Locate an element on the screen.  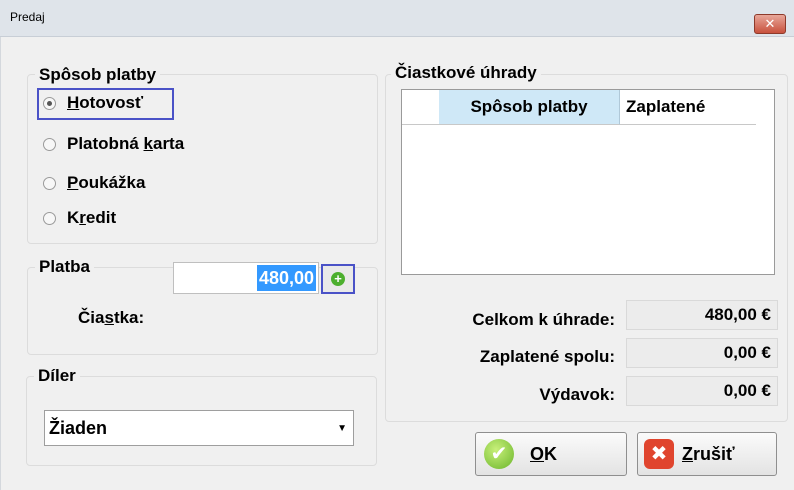
add-payment-button: + is located at coordinates (338, 279).